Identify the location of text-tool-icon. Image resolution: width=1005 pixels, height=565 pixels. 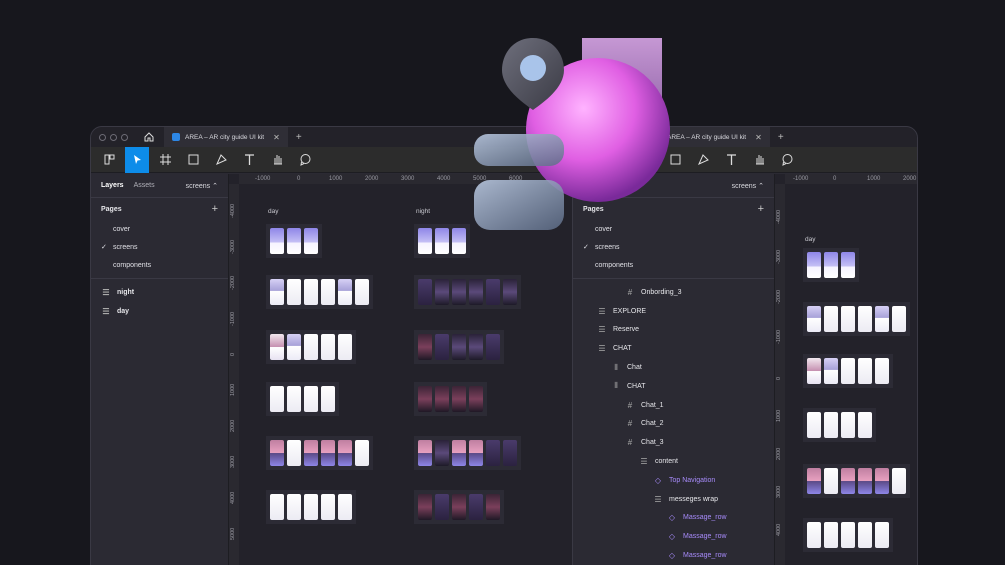
(731, 160).